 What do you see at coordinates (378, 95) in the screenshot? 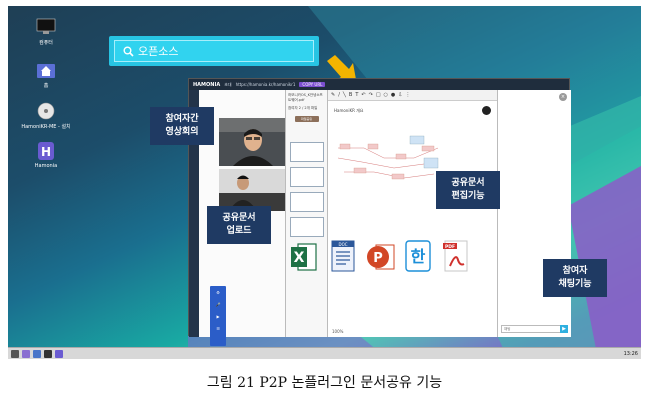
I see `shape-tool-icon: □` at bounding box center [378, 95].